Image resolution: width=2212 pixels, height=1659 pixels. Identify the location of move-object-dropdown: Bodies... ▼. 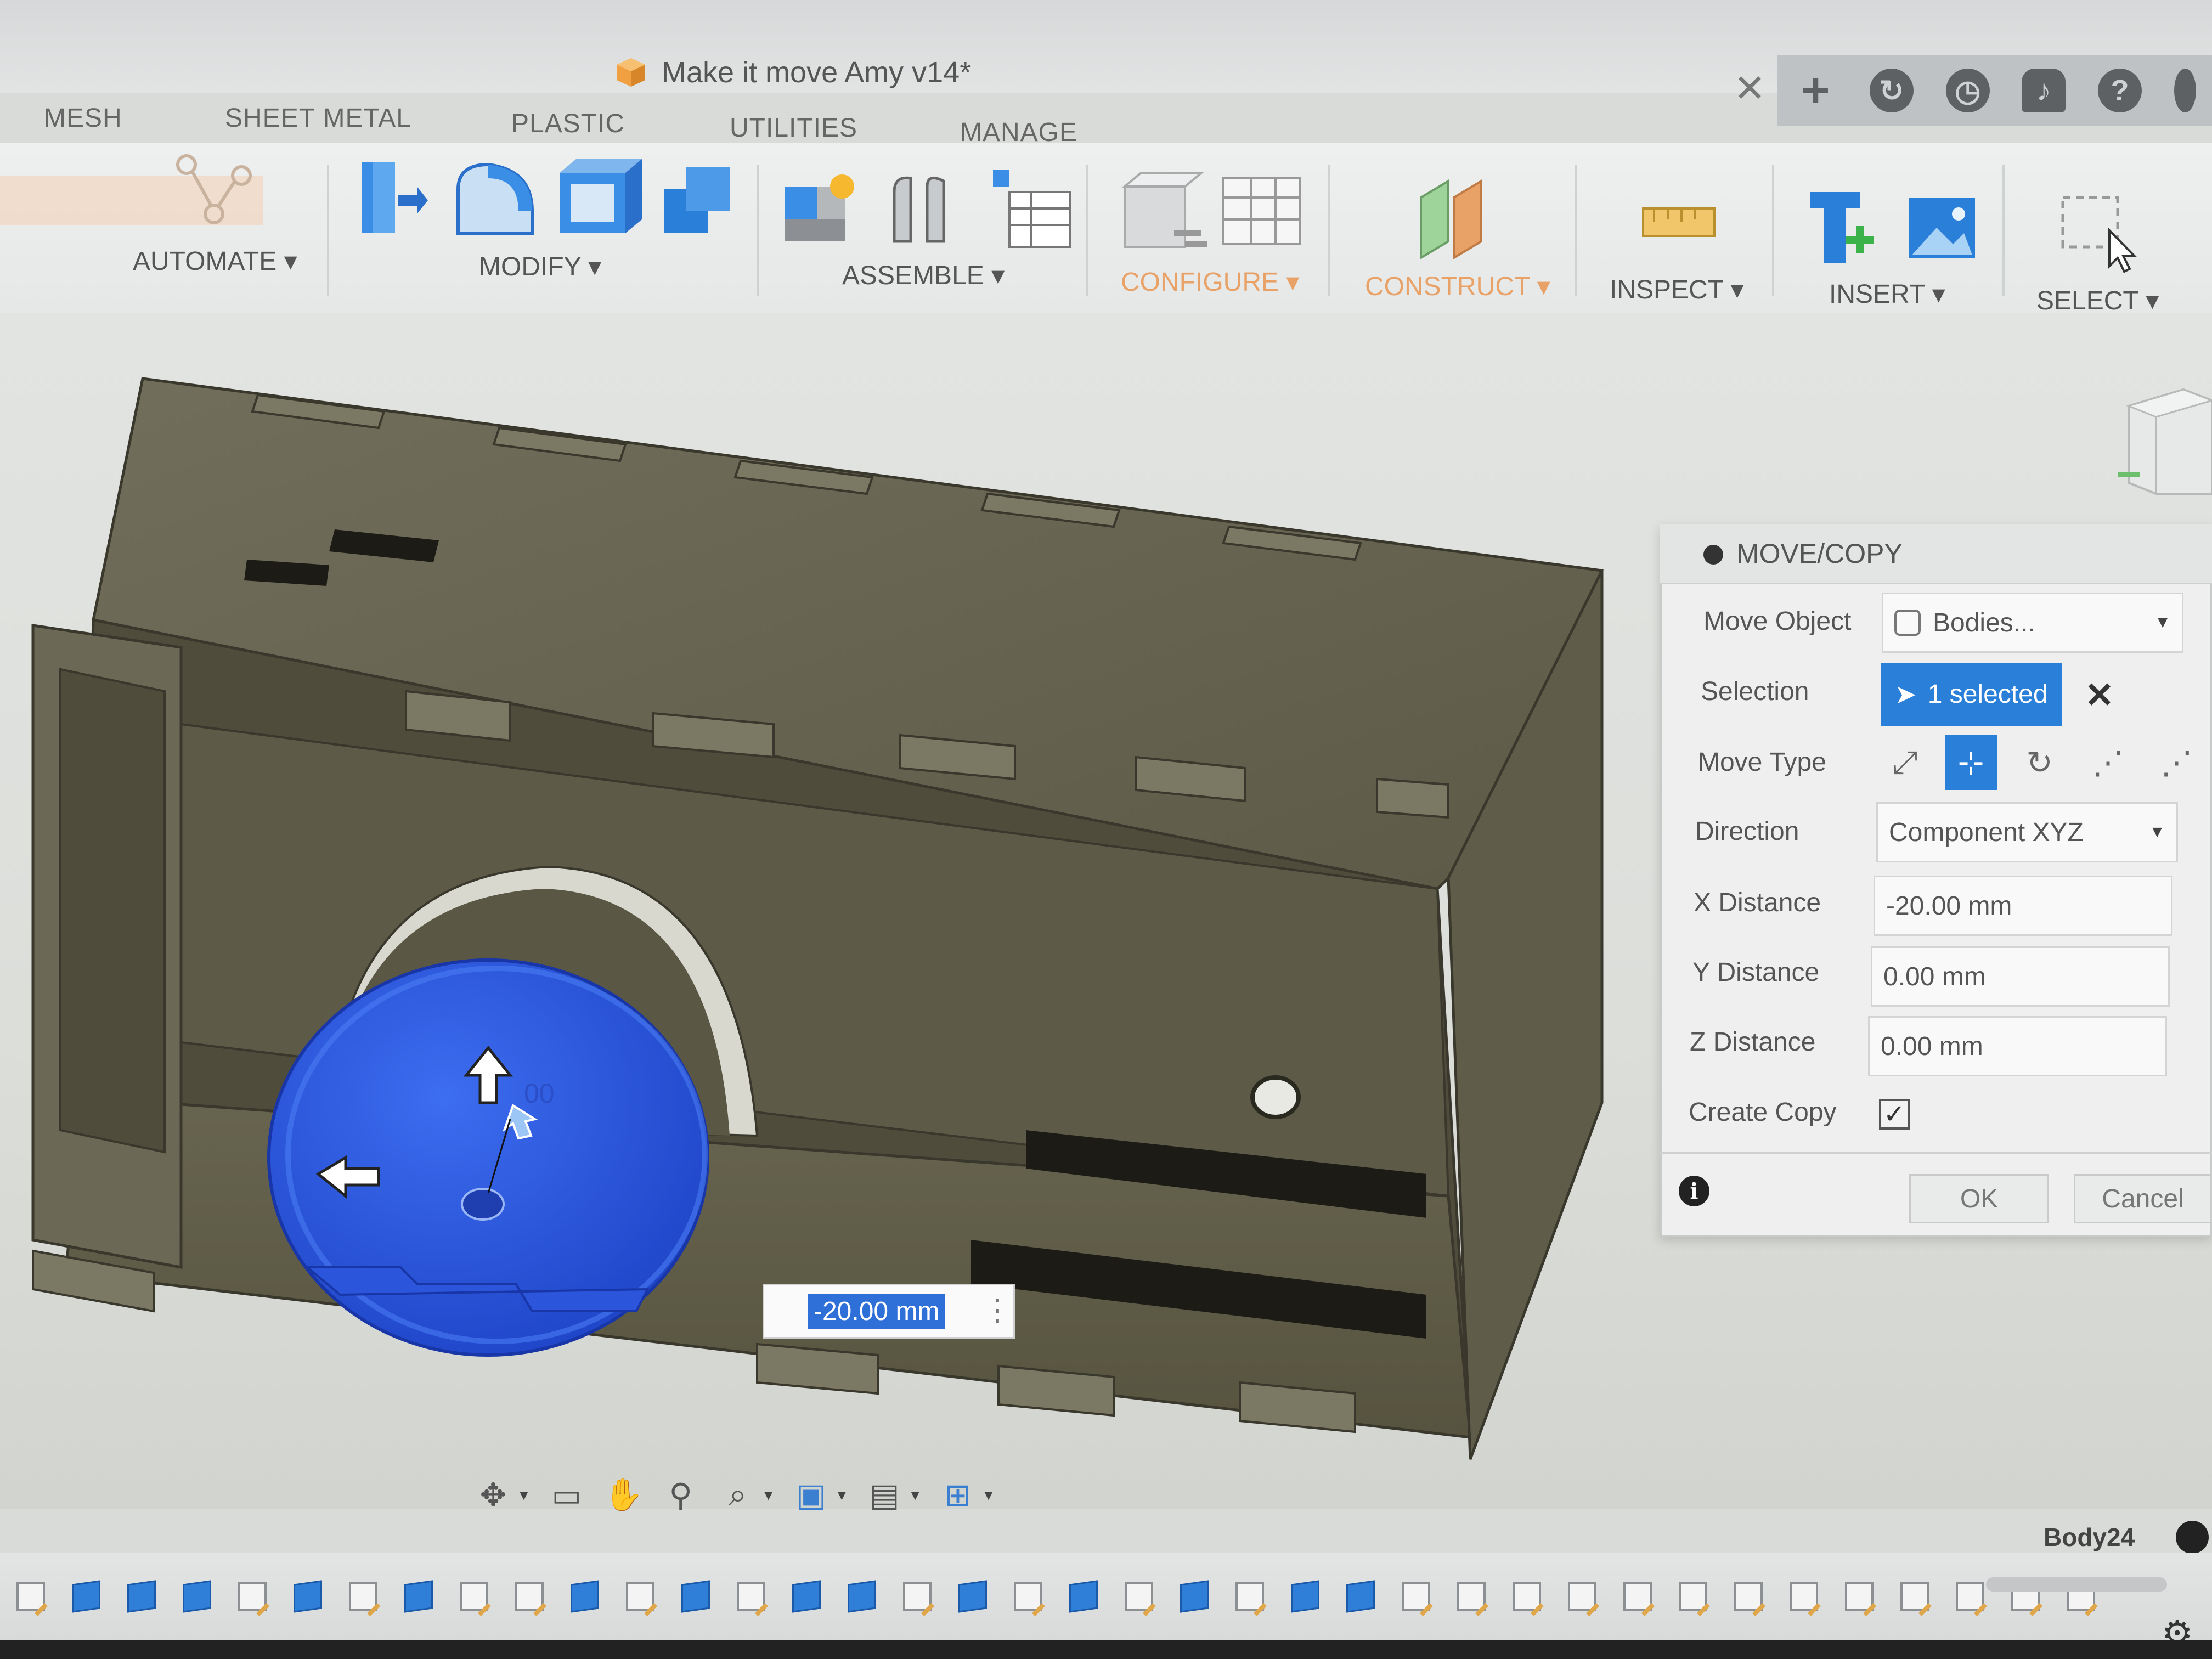
(2033, 622).